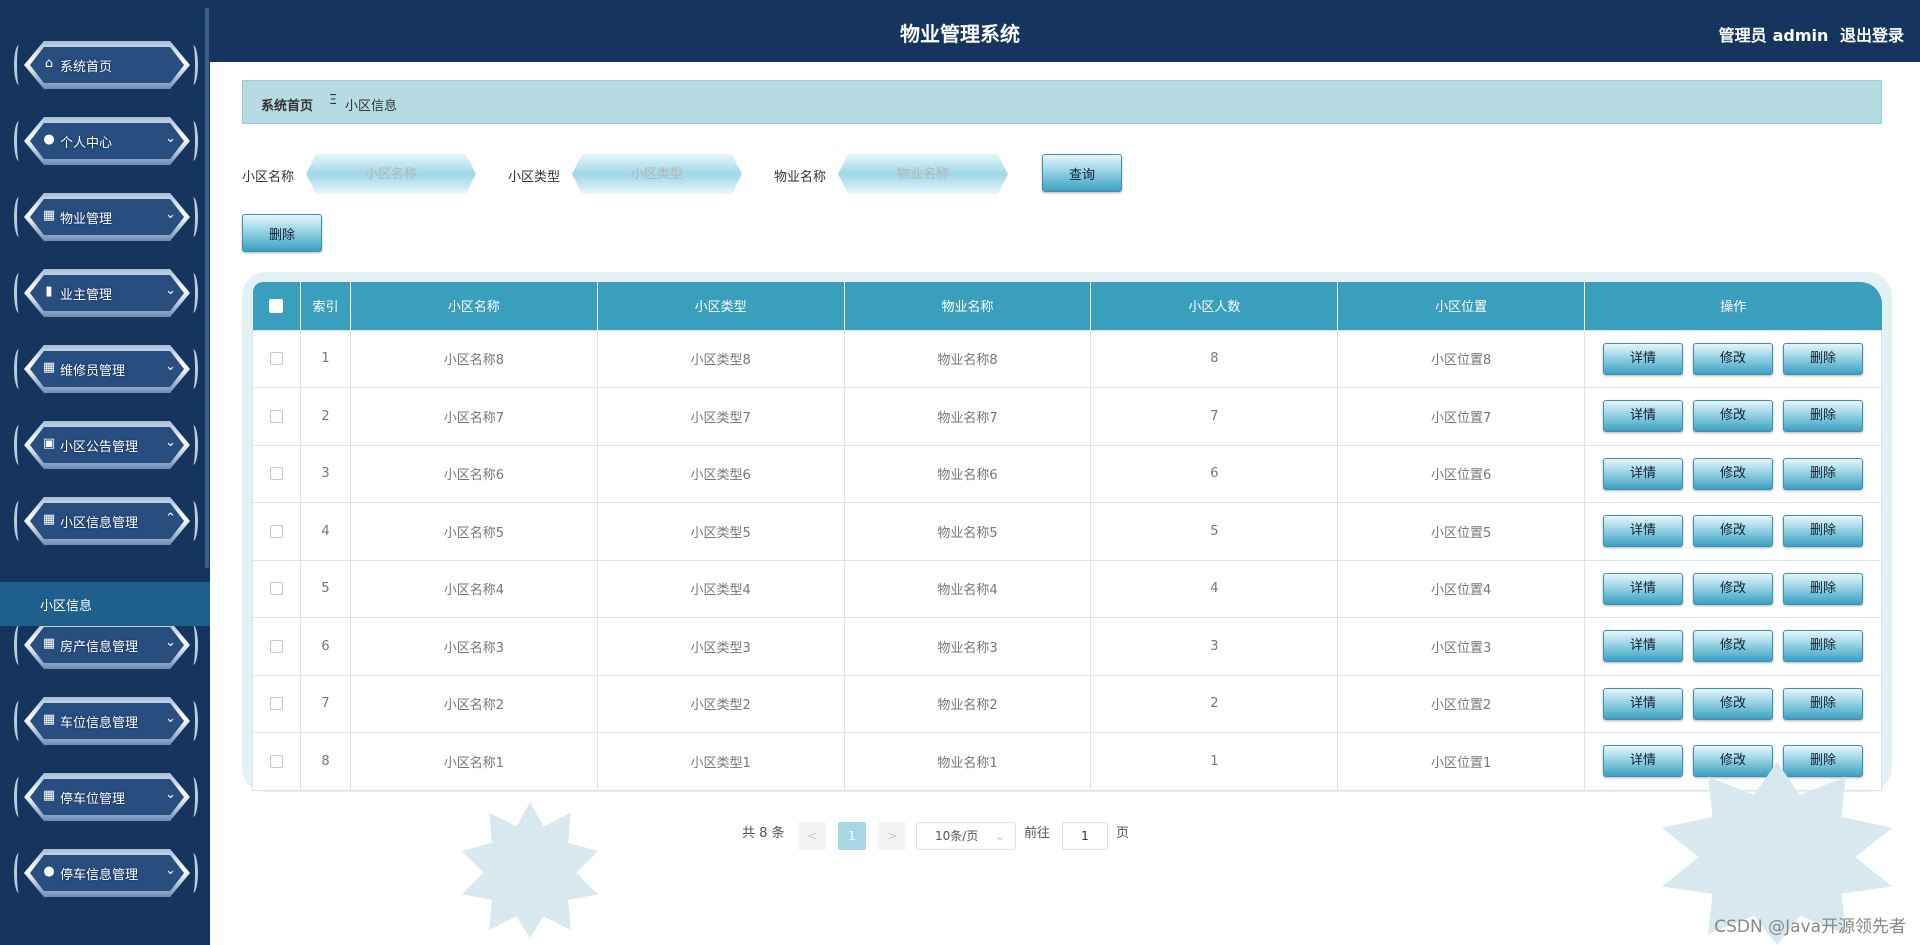  What do you see at coordinates (1067, 306) in the screenshot?
I see `table-header-row: 索引 小区名称 小区类型 物业名称 小区人数 小区位置 操作` at bounding box center [1067, 306].